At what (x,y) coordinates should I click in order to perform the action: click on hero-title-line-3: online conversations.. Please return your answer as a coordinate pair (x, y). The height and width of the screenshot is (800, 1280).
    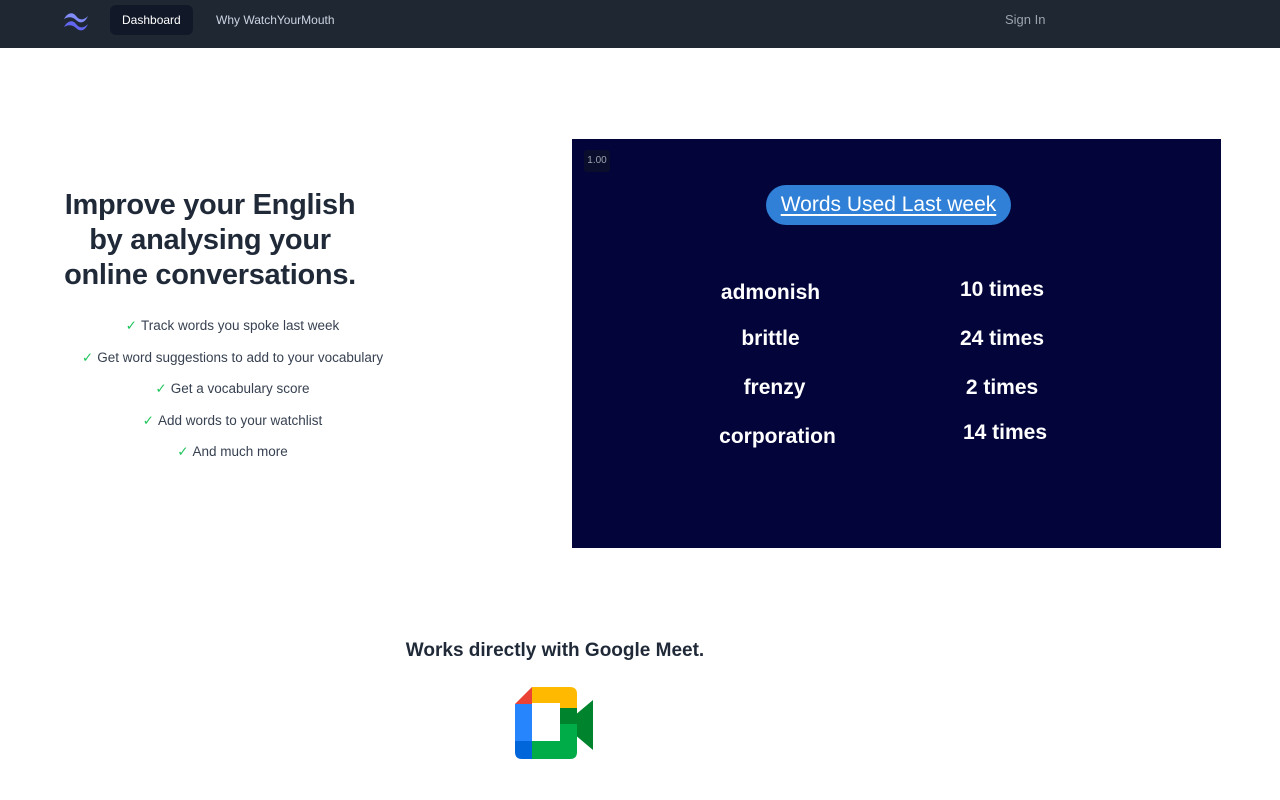
    Looking at the image, I should click on (210, 275).